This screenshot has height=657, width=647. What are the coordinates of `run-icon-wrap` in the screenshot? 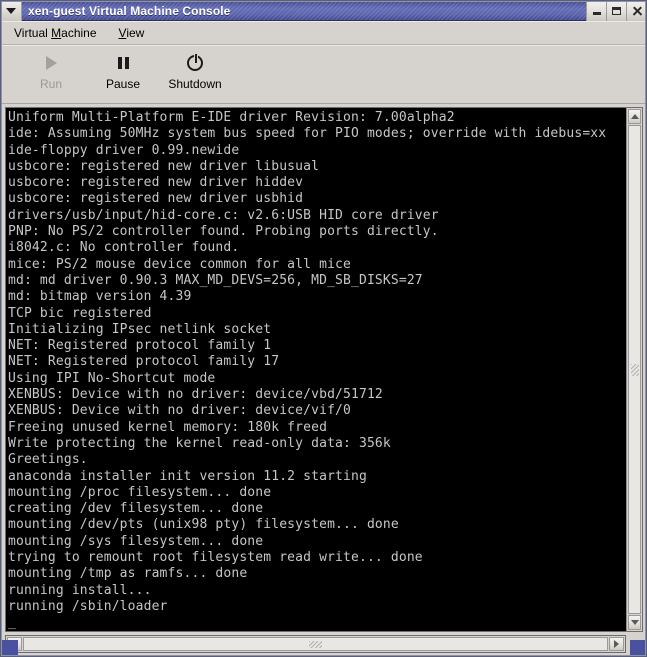 It's located at (51, 63).